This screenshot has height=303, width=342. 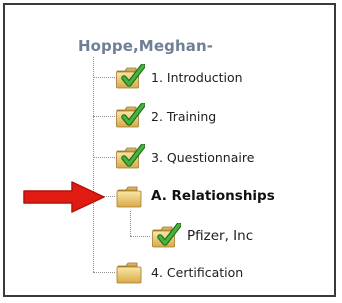 What do you see at coordinates (220, 236) in the screenshot?
I see `tree-item-label: Pfizer, Inc` at bounding box center [220, 236].